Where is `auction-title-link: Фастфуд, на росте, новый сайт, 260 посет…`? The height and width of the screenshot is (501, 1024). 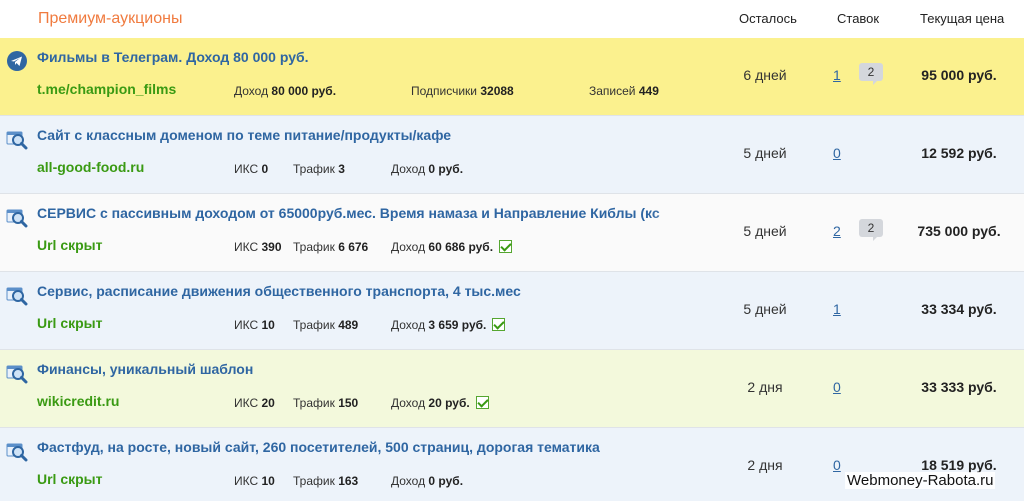
auction-title-link: Фастфуд, на росте, новый сайт, 260 посет… is located at coordinates (375, 447).